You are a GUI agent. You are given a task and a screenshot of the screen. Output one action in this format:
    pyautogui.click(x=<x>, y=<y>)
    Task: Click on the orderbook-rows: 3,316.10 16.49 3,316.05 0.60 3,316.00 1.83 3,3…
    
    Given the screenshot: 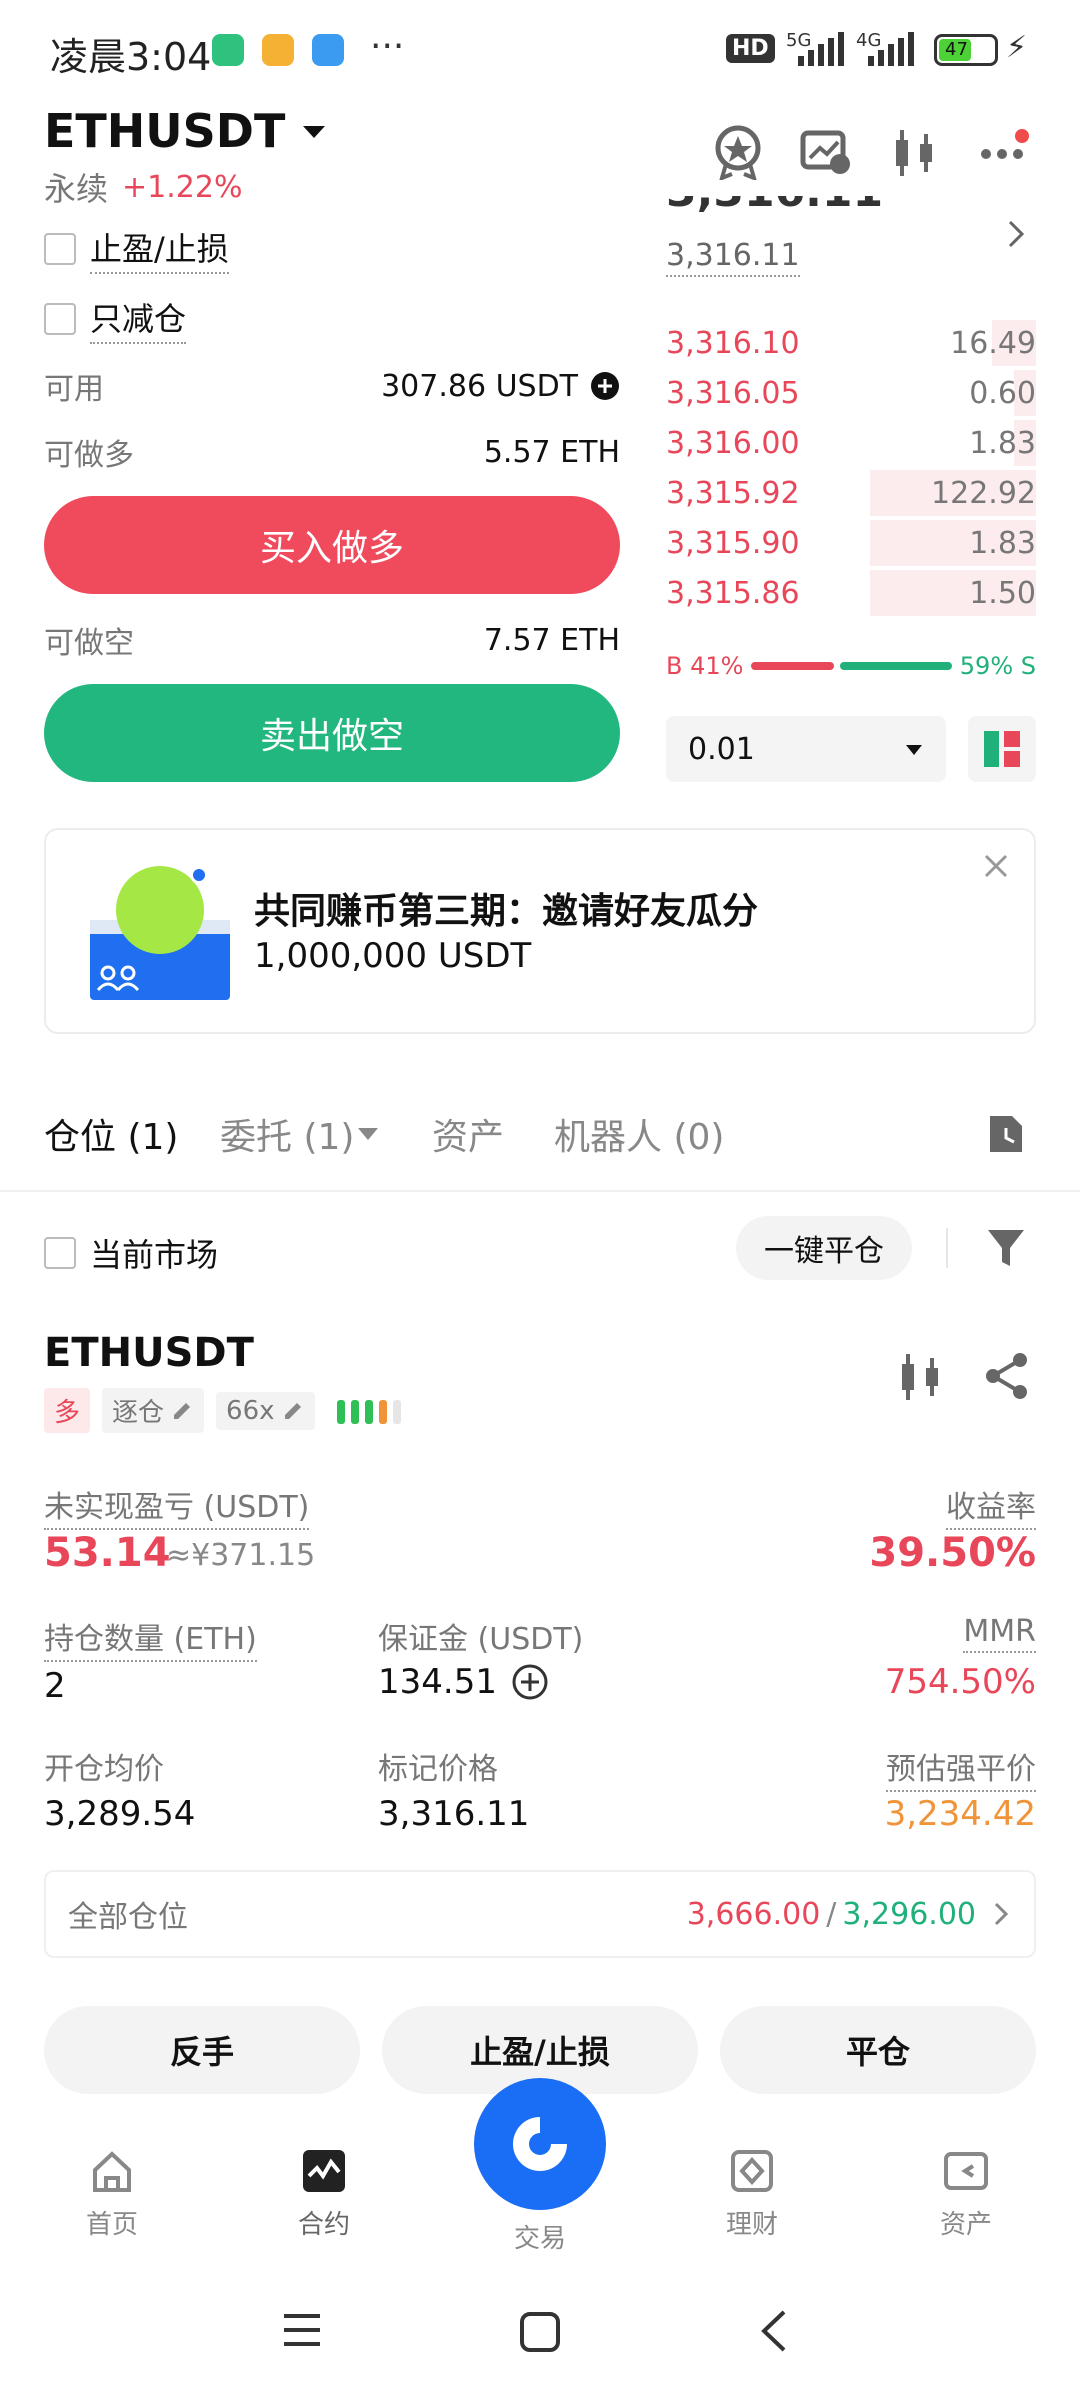 What is the action you would take?
    pyautogui.click(x=851, y=468)
    